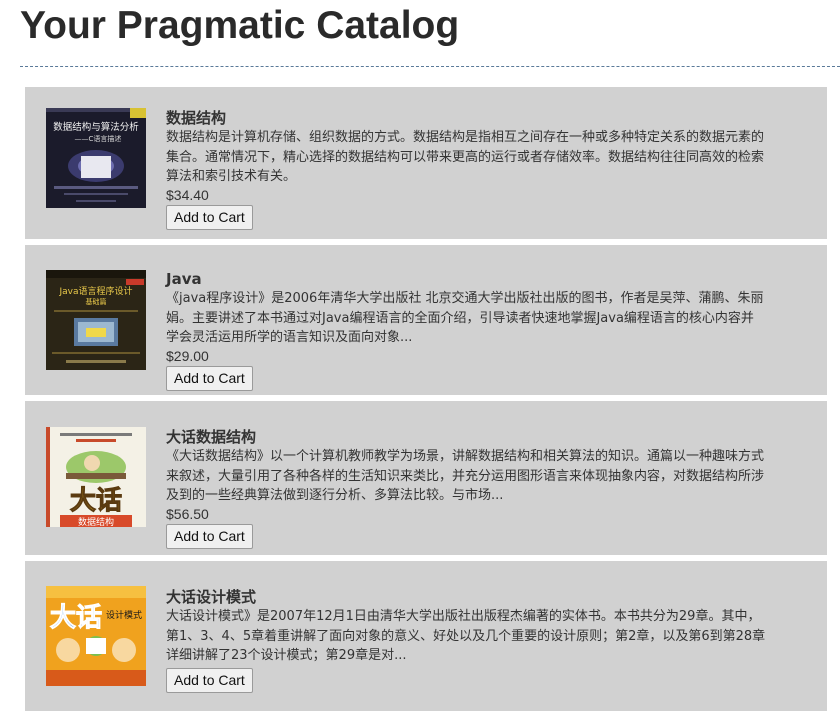 The width and height of the screenshot is (840, 717). Describe the element at coordinates (187, 513) in the screenshot. I see `product-price: $56.50` at that location.